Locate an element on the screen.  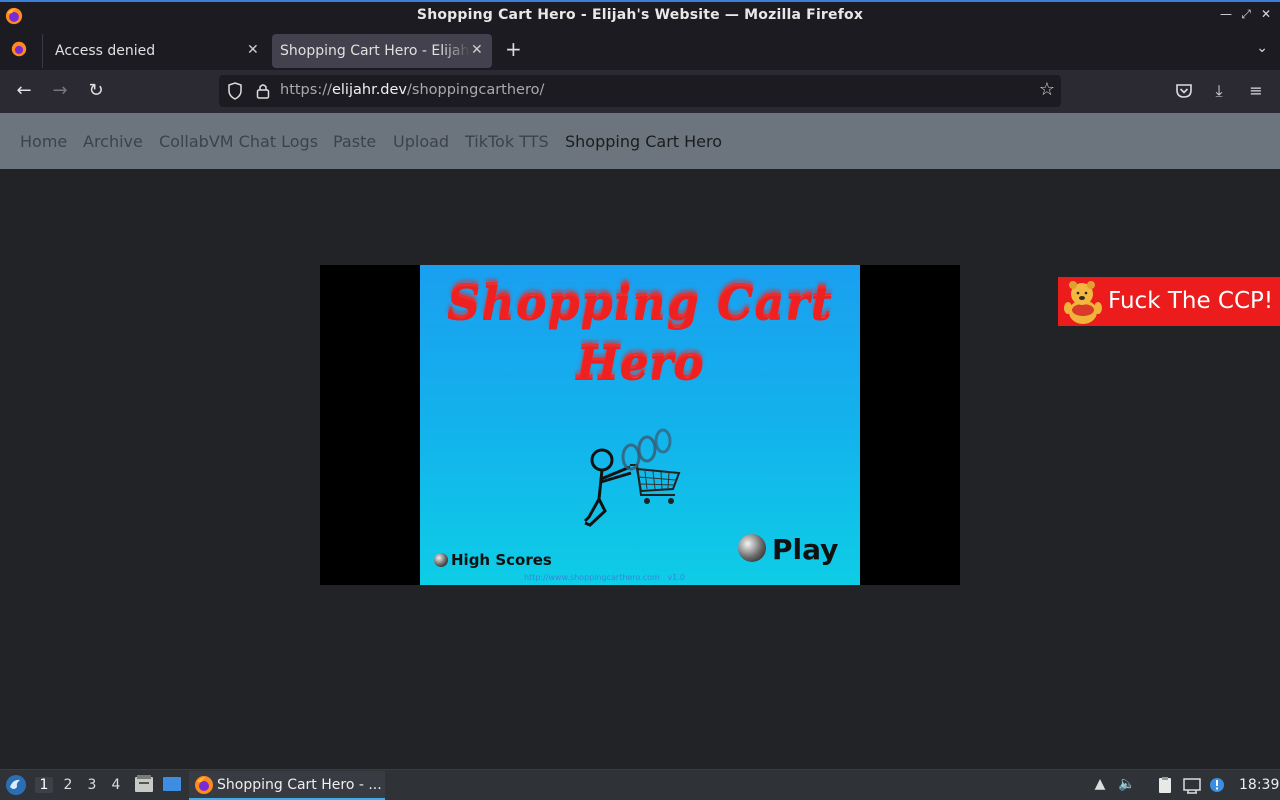
play-button: Play is located at coordinates (788, 549).